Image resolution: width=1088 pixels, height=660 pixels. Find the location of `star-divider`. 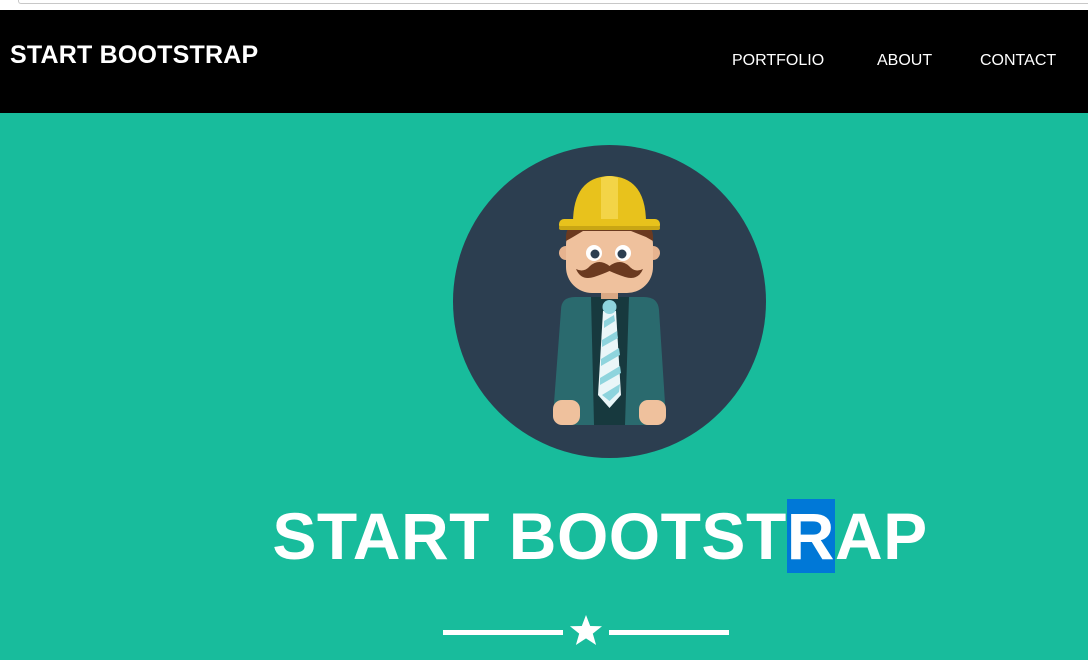

star-divider is located at coordinates (586, 632).